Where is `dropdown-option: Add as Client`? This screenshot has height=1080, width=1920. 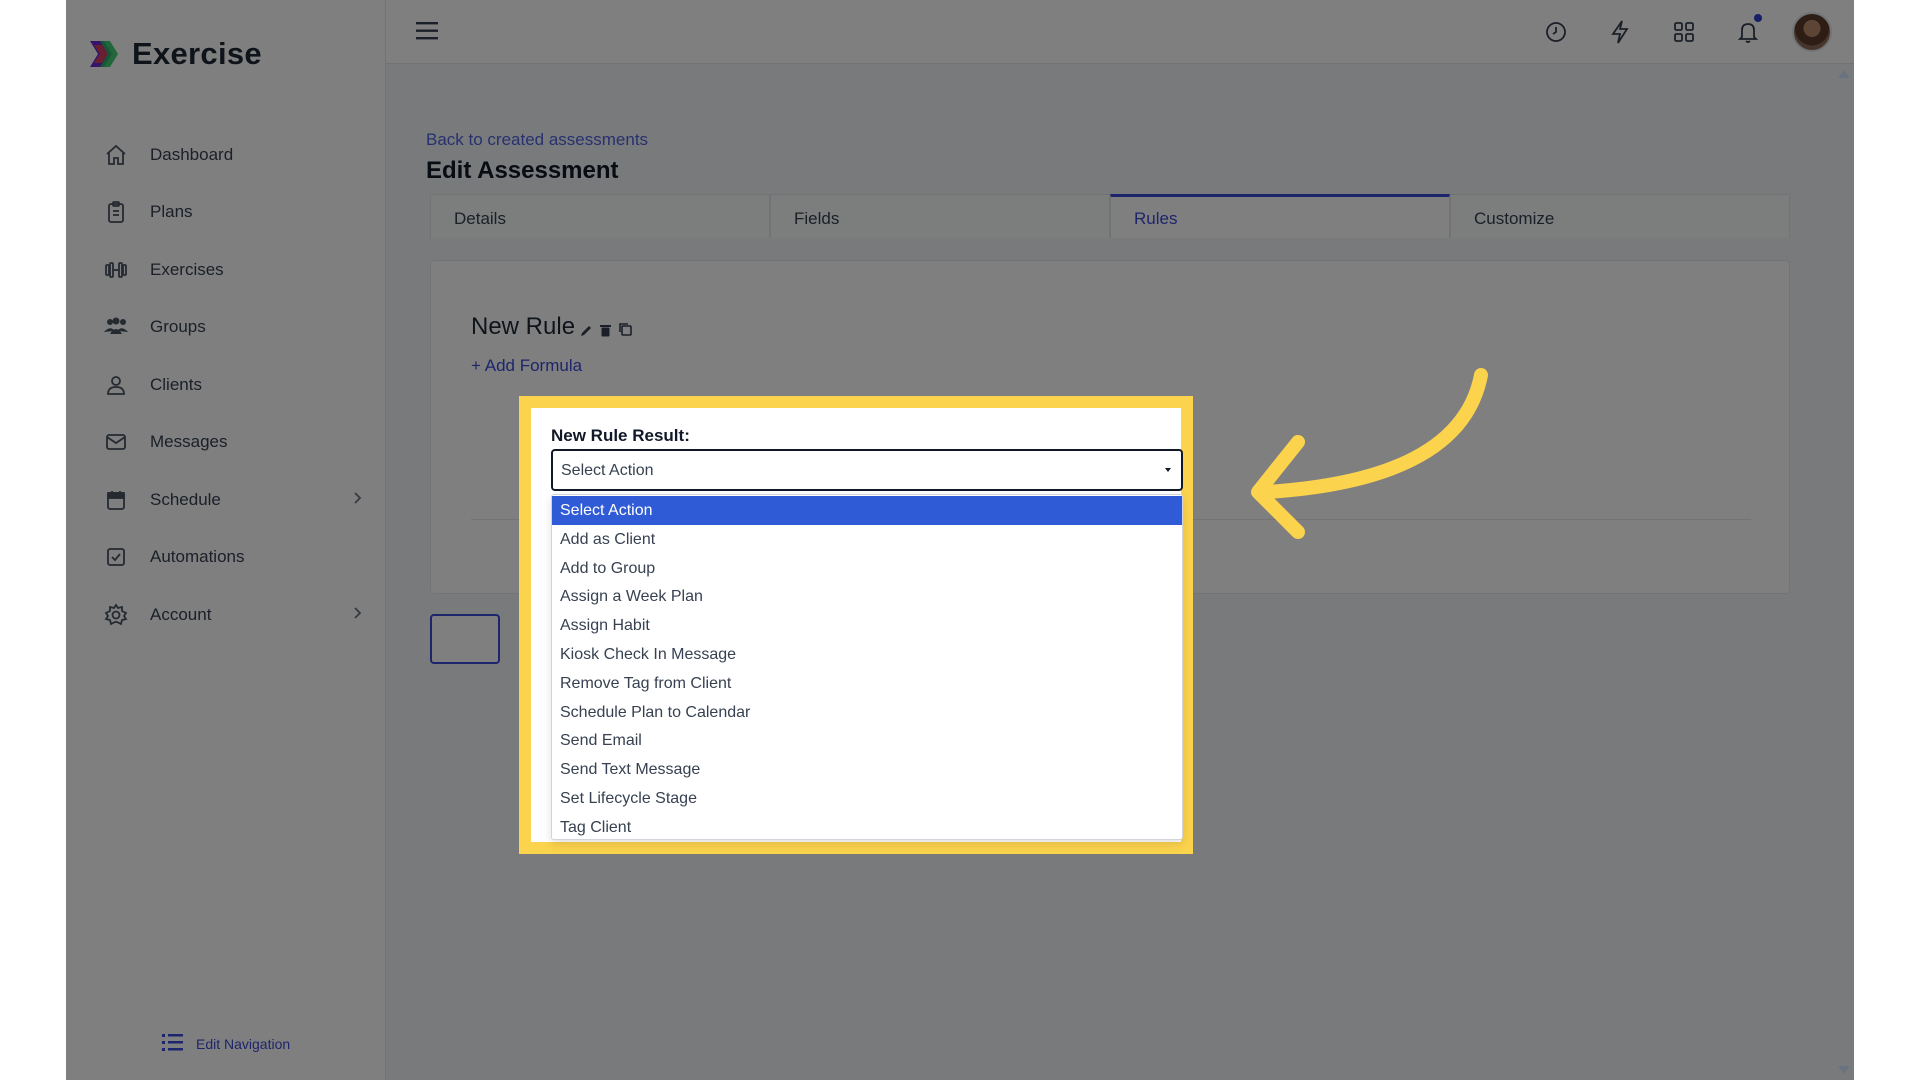 dropdown-option: Add as Client is located at coordinates (867, 539).